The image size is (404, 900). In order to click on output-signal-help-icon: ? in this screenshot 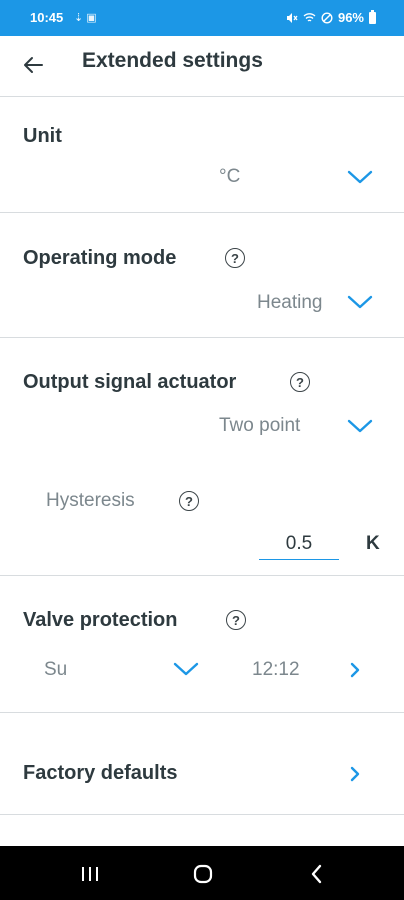, I will do `click(300, 382)`.